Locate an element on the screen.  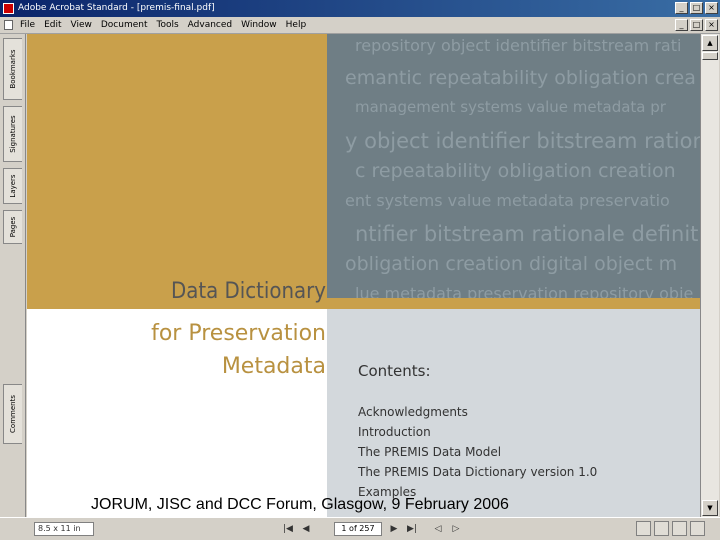
continuous-facing-view-button is located at coordinates (697, 528).